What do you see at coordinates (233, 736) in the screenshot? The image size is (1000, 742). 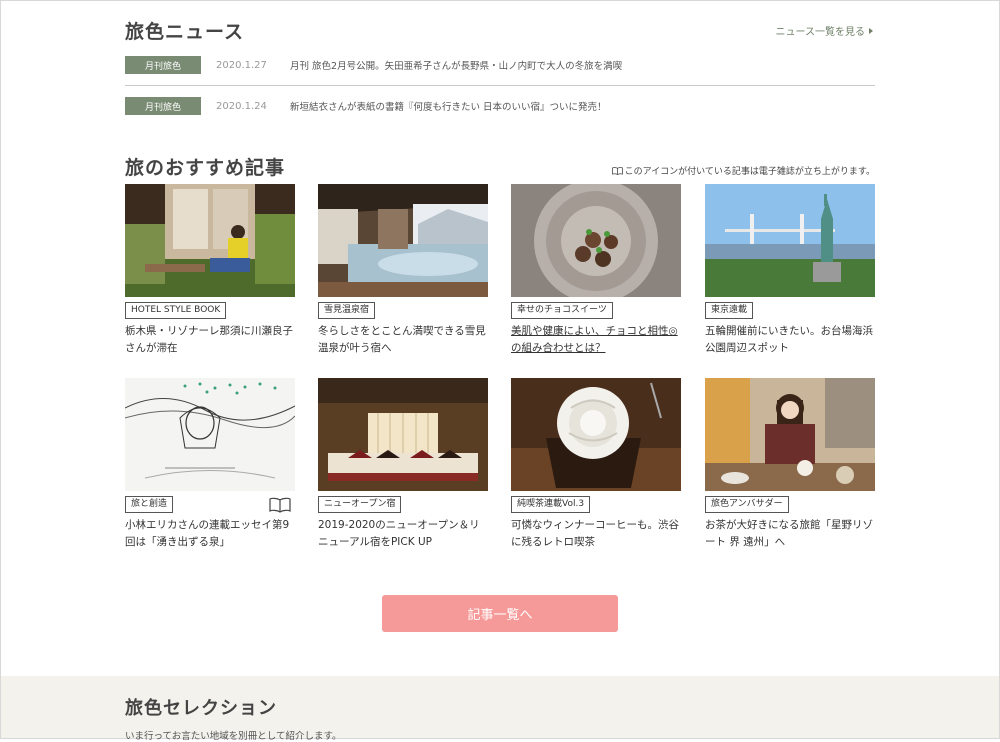 I see `selection-subtitle: いま行ってお言たい地域を別冊として紹介します。` at bounding box center [233, 736].